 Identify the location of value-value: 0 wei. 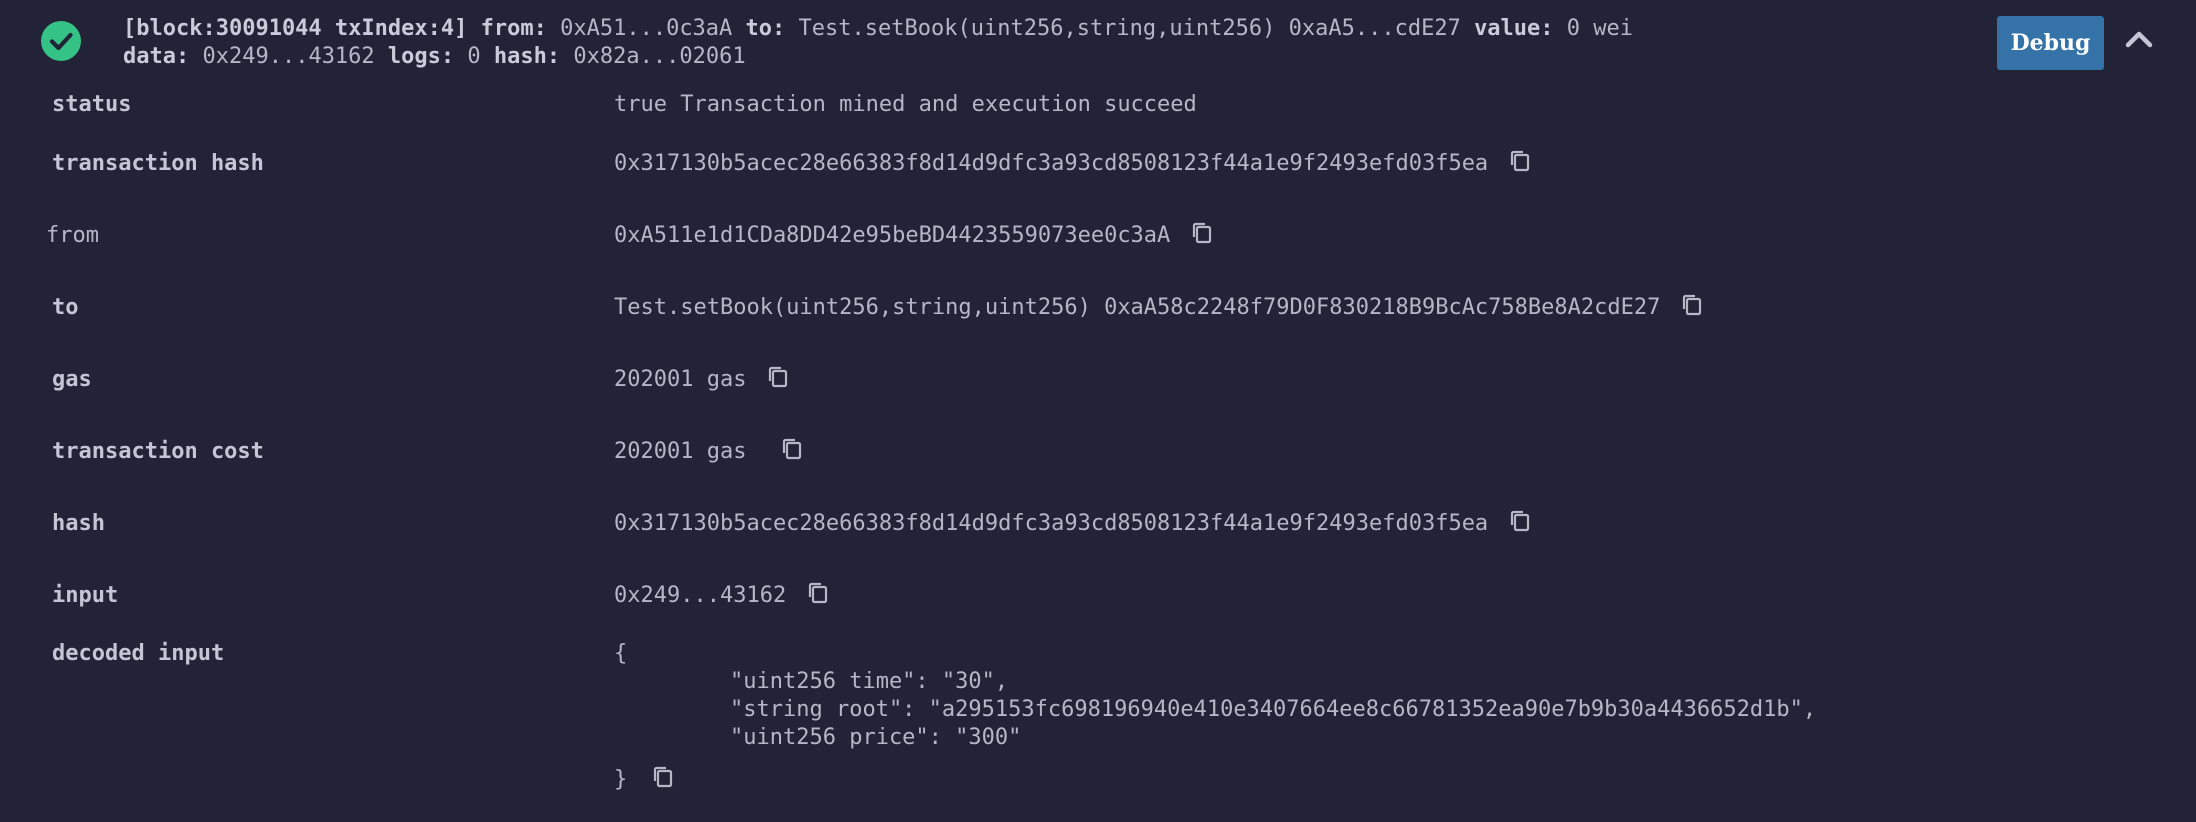
(1600, 28).